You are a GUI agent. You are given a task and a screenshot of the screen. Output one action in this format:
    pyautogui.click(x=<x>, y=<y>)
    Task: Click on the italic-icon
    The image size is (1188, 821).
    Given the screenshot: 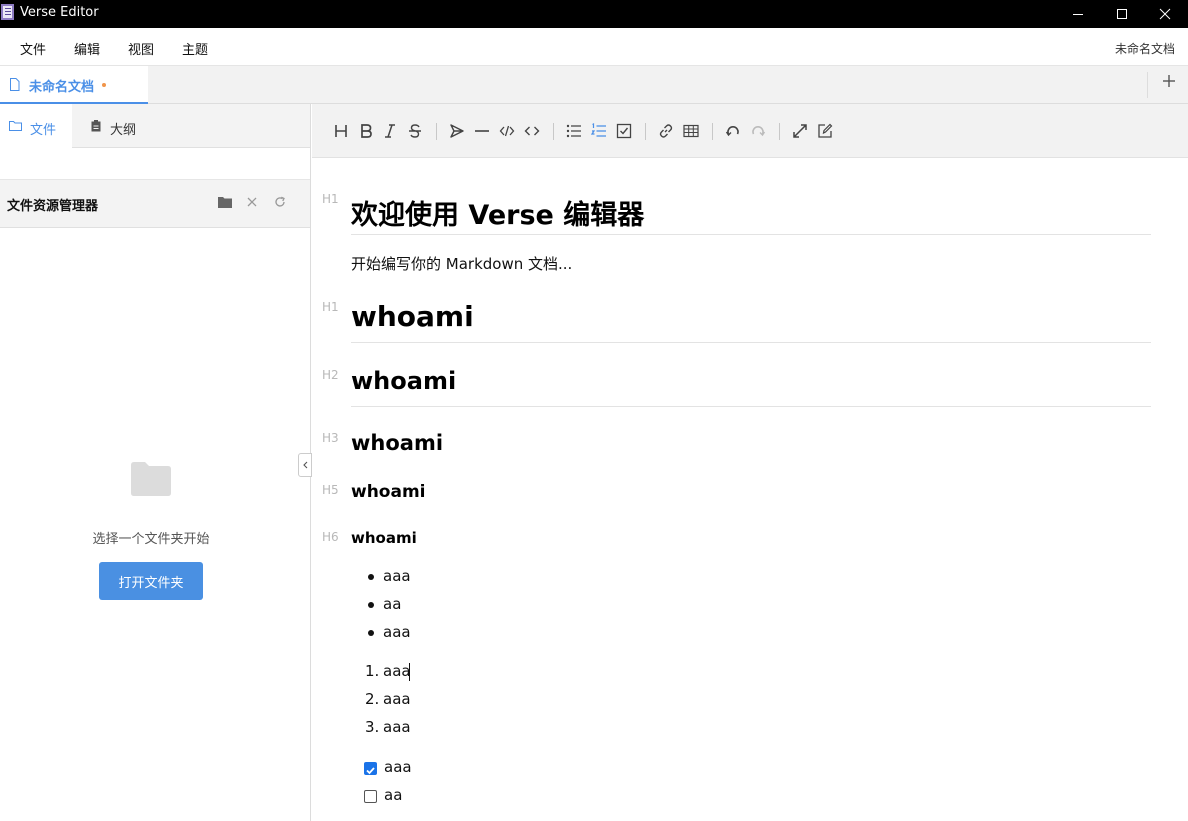 What is the action you would take?
    pyautogui.click(x=390, y=131)
    